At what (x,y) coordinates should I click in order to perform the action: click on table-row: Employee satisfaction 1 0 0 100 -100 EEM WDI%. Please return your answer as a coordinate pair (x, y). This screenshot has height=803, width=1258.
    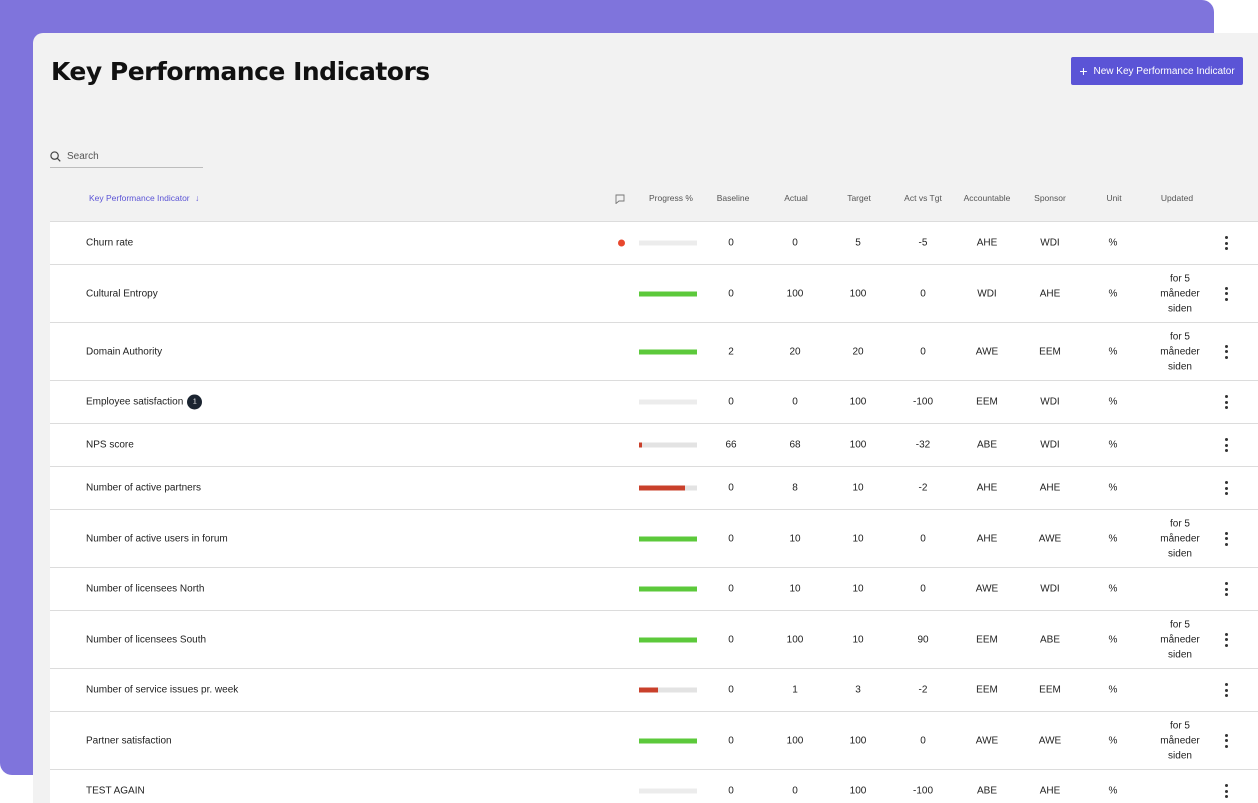
    Looking at the image, I should click on (654, 402).